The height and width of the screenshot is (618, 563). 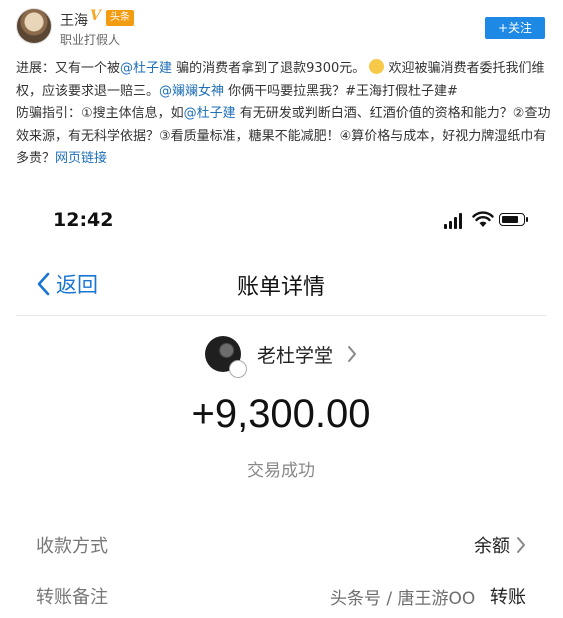 I want to click on post-text-segment: 骗的消费者拿到了退款9300元。, so click(x=269, y=68).